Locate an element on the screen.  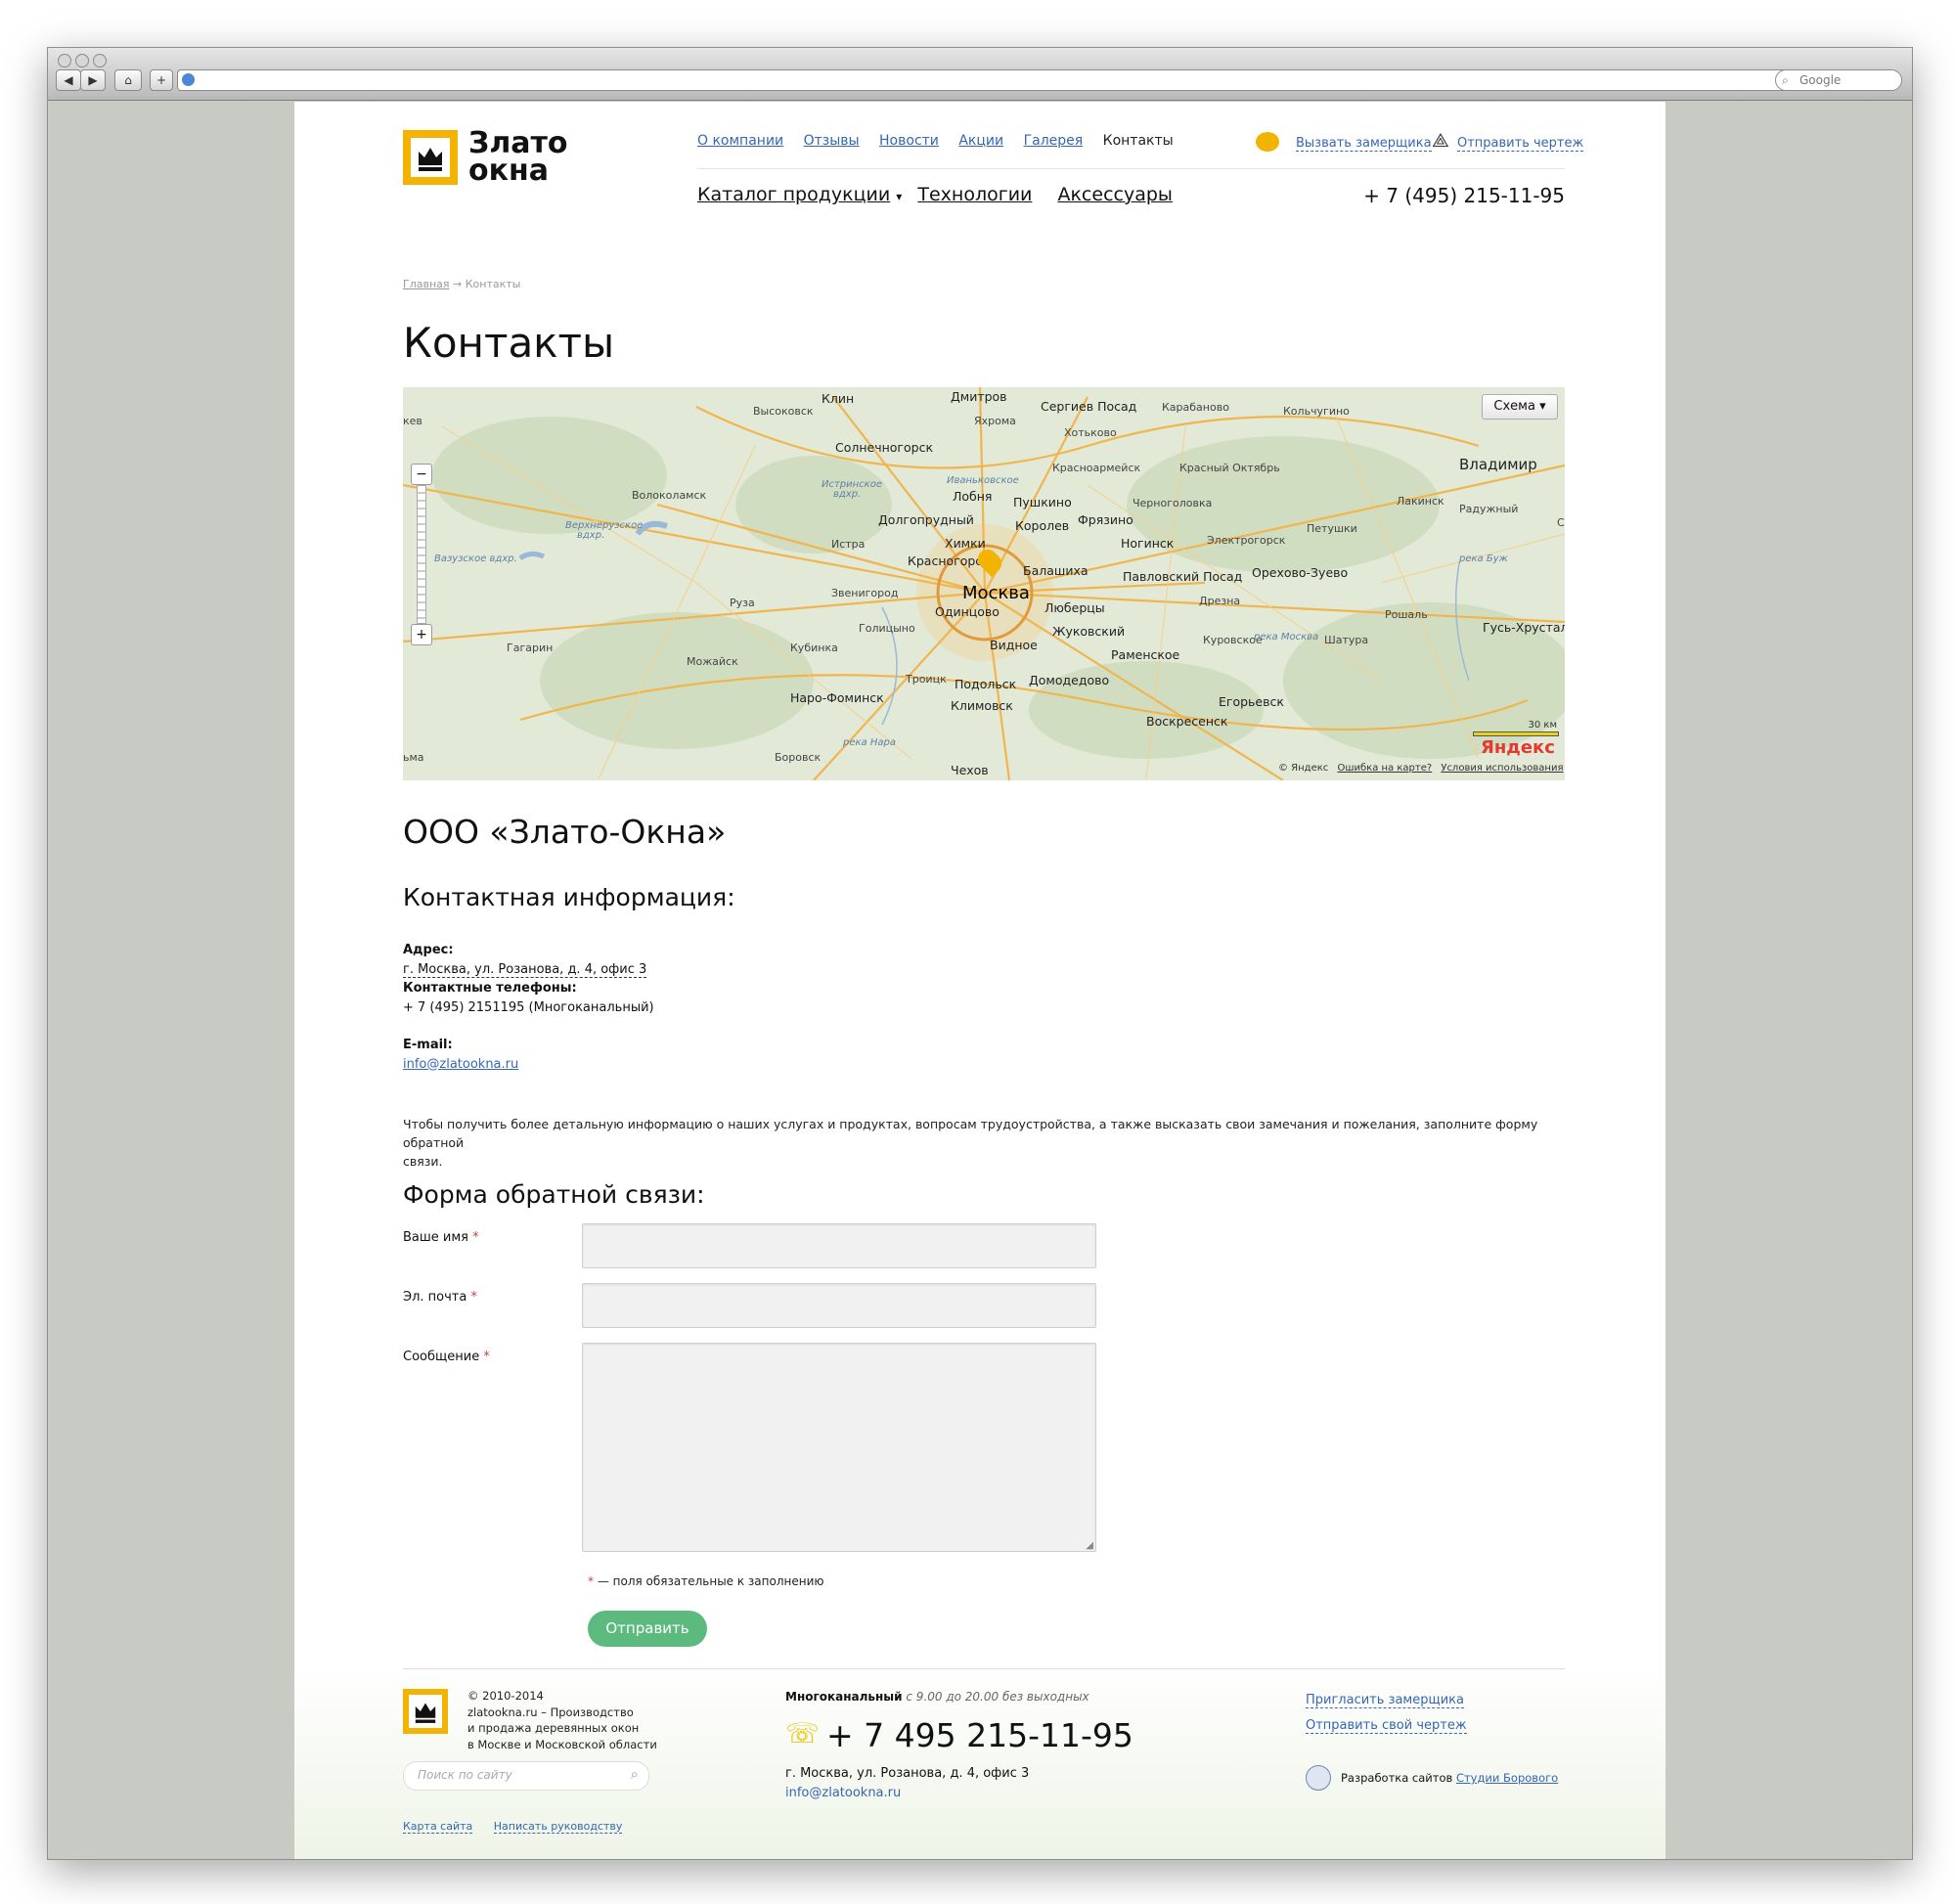
info-text-line2: связи. is located at coordinates (423, 1161).